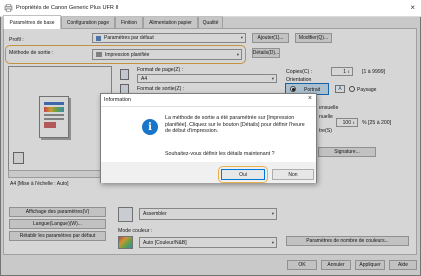 This screenshot has height=276, width=421. Describe the element at coordinates (8, 8) in the screenshot. I see `printer-icon` at that location.